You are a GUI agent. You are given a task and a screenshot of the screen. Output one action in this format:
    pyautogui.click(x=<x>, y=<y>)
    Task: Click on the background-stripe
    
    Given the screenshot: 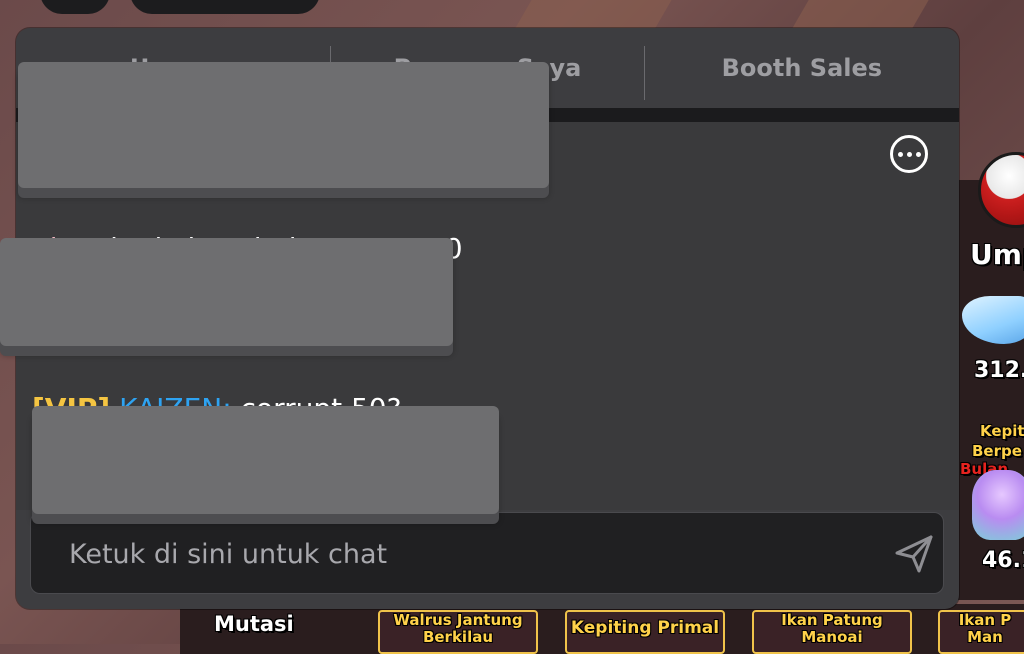 What is the action you would take?
    pyautogui.click(x=860, y=15)
    